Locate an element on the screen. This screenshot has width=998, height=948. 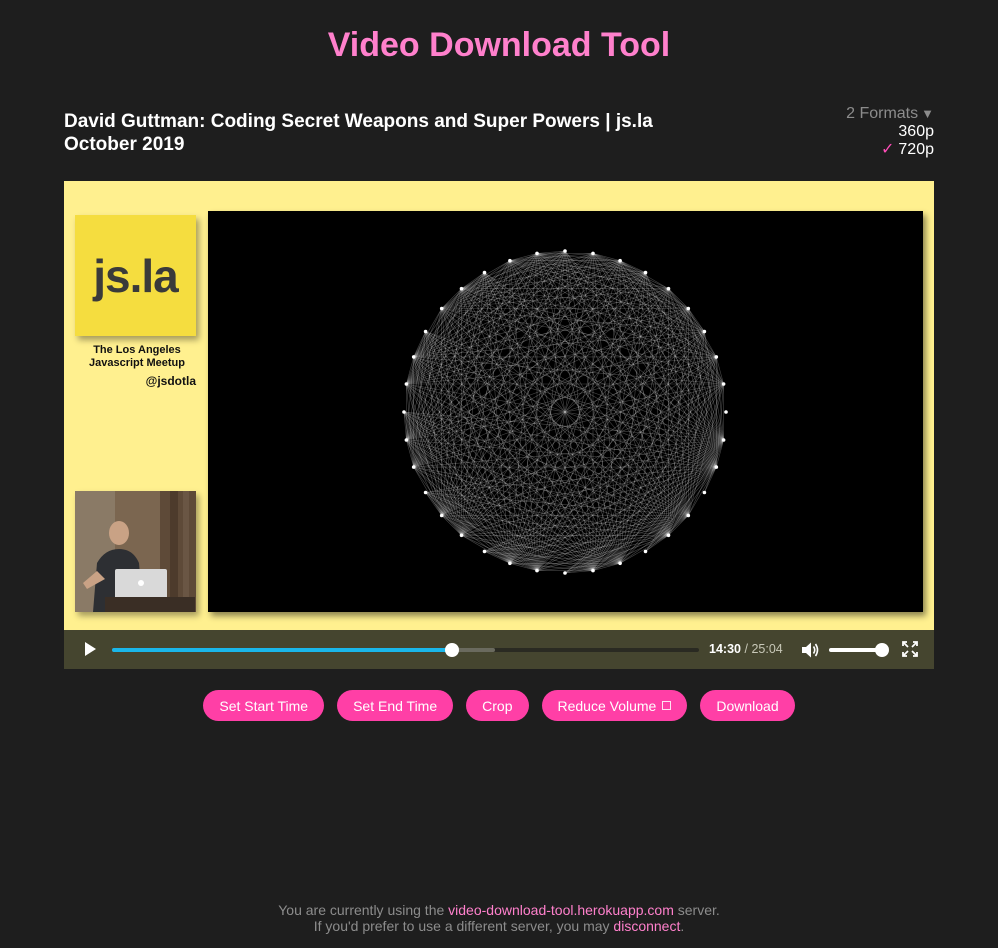
progress-scrubber-handle is located at coordinates (451, 650).